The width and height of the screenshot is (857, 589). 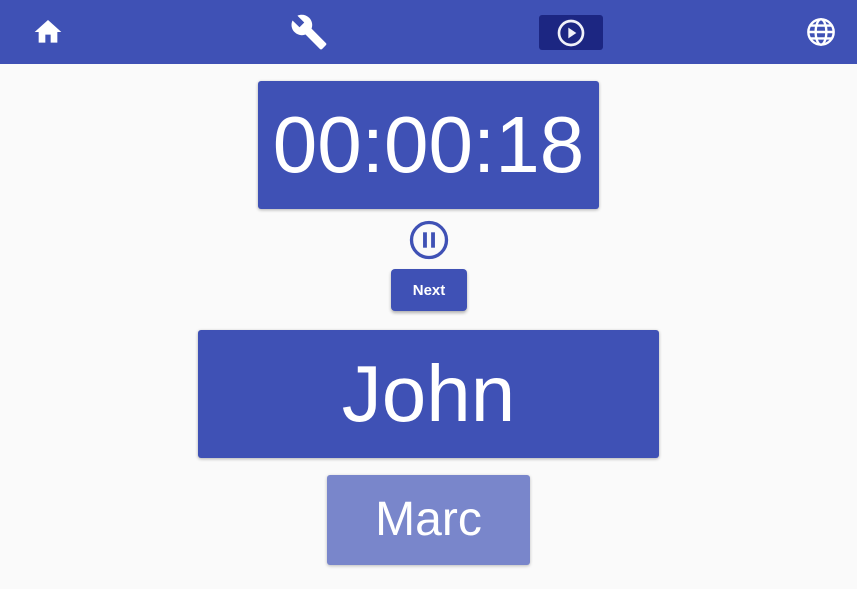 I want to click on top-toolbar, so click(x=428, y=32).